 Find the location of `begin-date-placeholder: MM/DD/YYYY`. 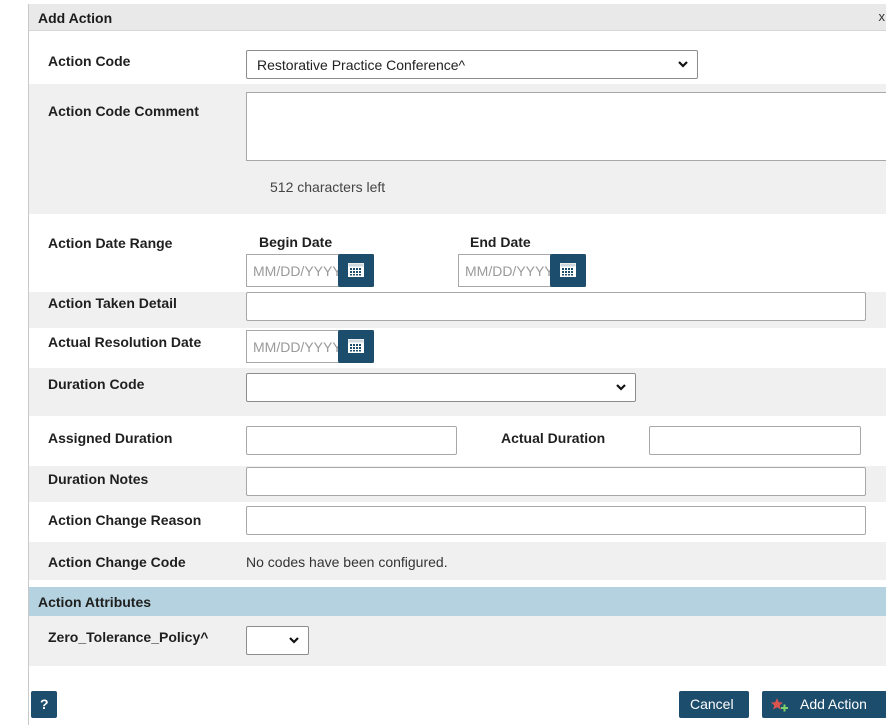

begin-date-placeholder: MM/DD/YYYY is located at coordinates (297, 271).